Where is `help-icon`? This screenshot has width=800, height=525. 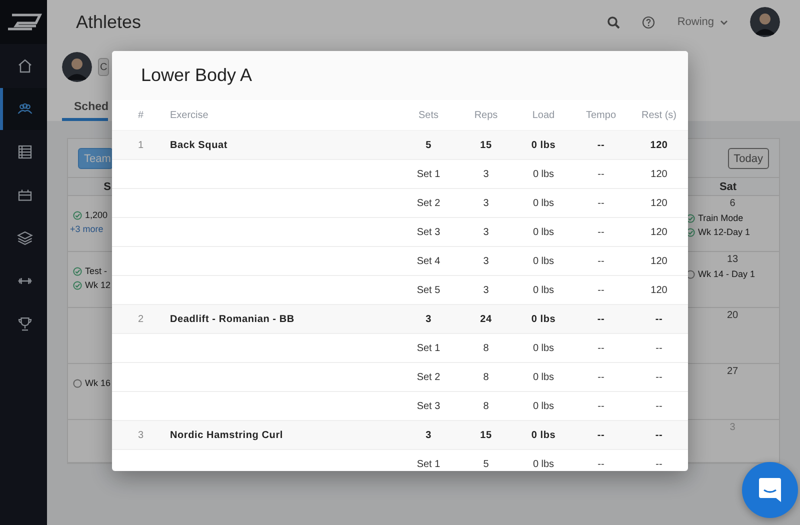
help-icon is located at coordinates (649, 22).